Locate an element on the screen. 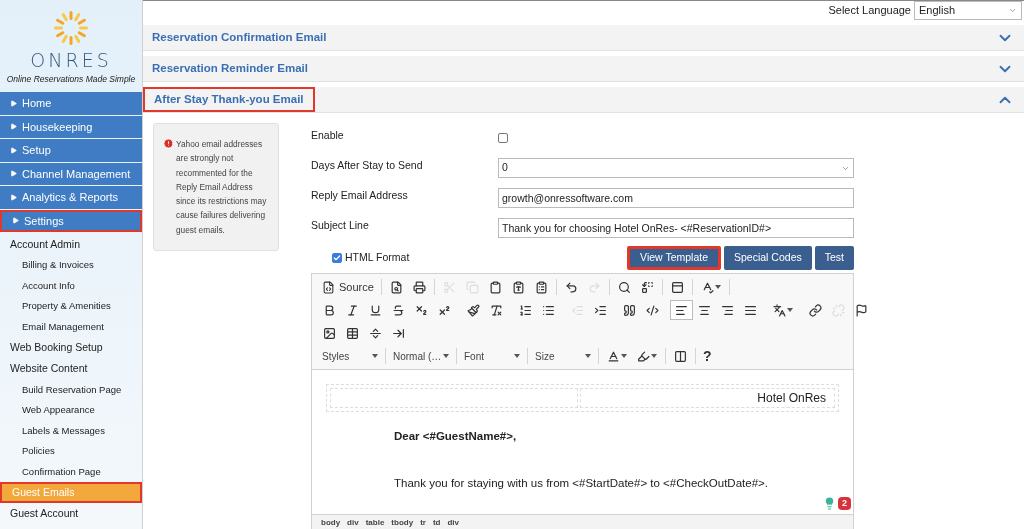 The height and width of the screenshot is (529, 1024). link-icon is located at coordinates (815, 310).